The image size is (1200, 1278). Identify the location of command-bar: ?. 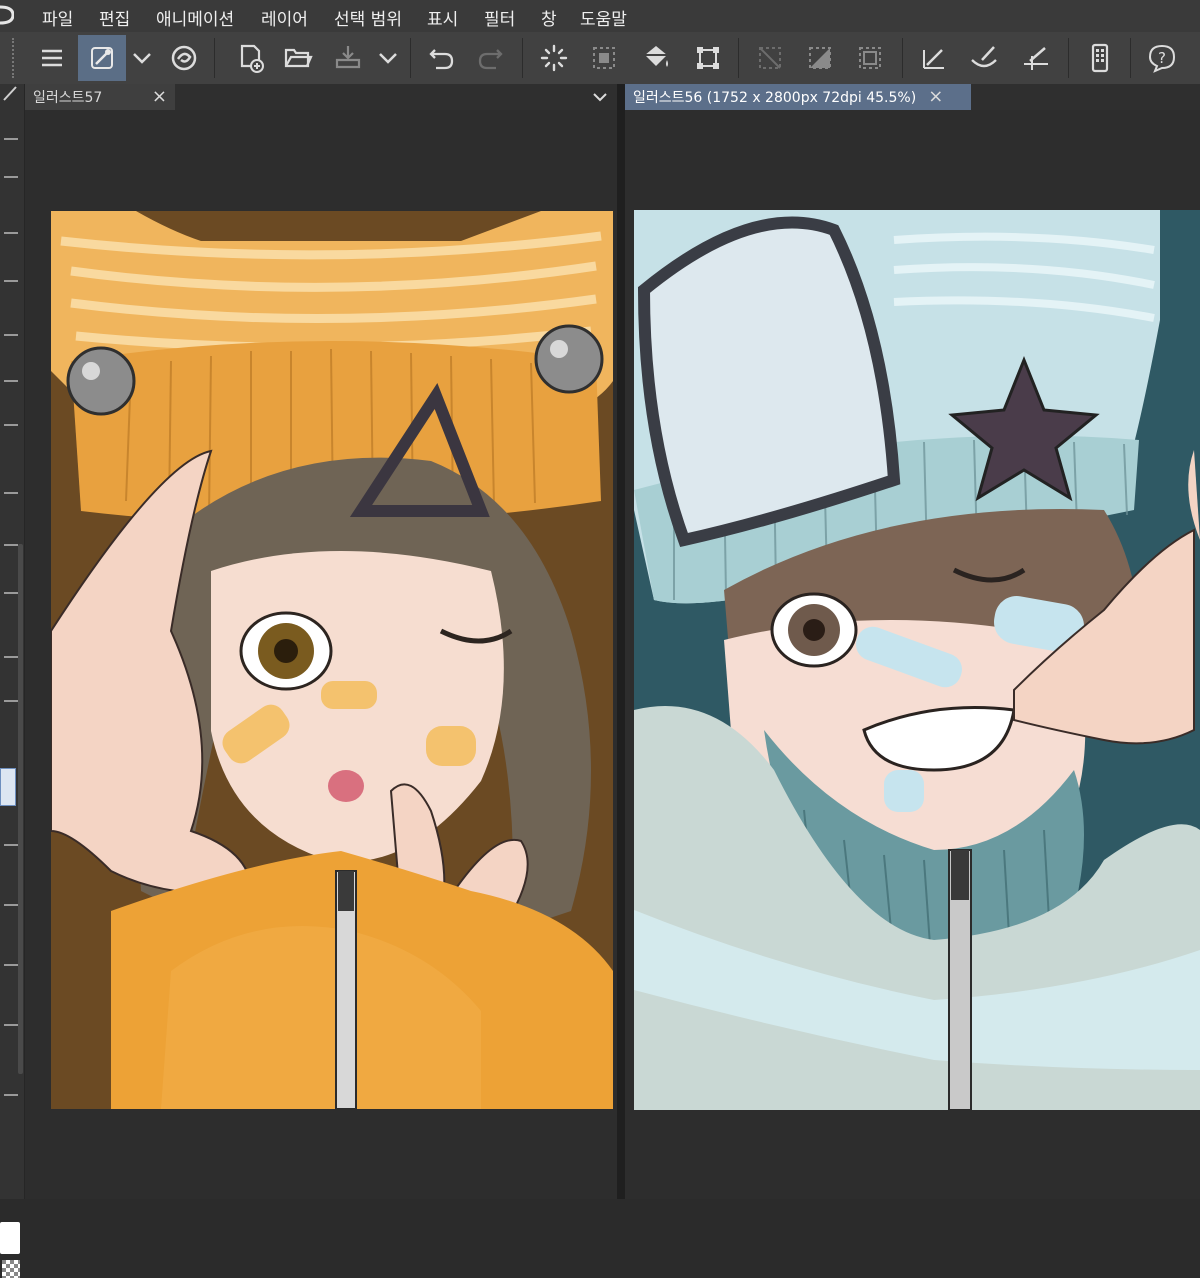
(600, 58).